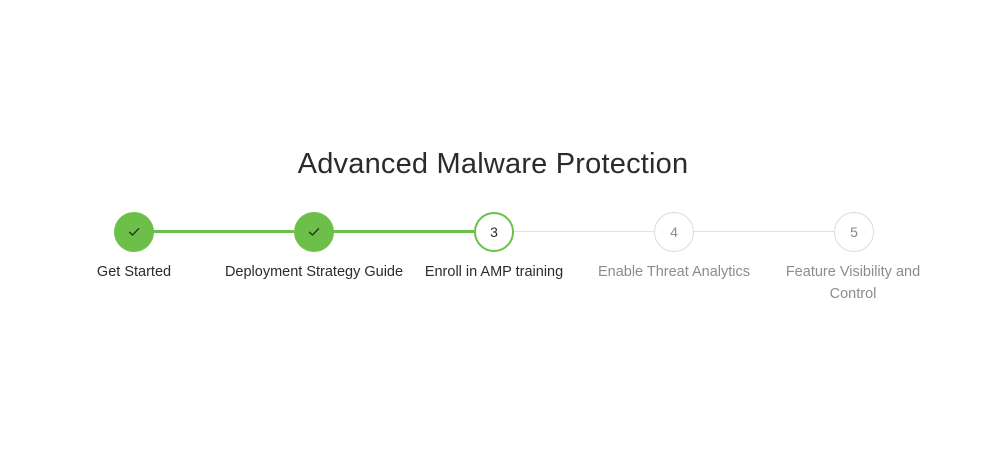  Describe the element at coordinates (494, 232) in the screenshot. I see `step-3-indicator: 3` at that location.